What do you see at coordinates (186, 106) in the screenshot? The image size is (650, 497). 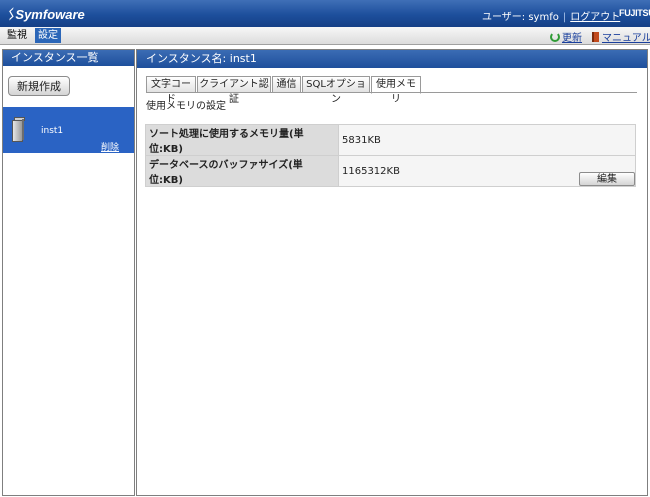 I see `section-title: 使用メモリの設定` at bounding box center [186, 106].